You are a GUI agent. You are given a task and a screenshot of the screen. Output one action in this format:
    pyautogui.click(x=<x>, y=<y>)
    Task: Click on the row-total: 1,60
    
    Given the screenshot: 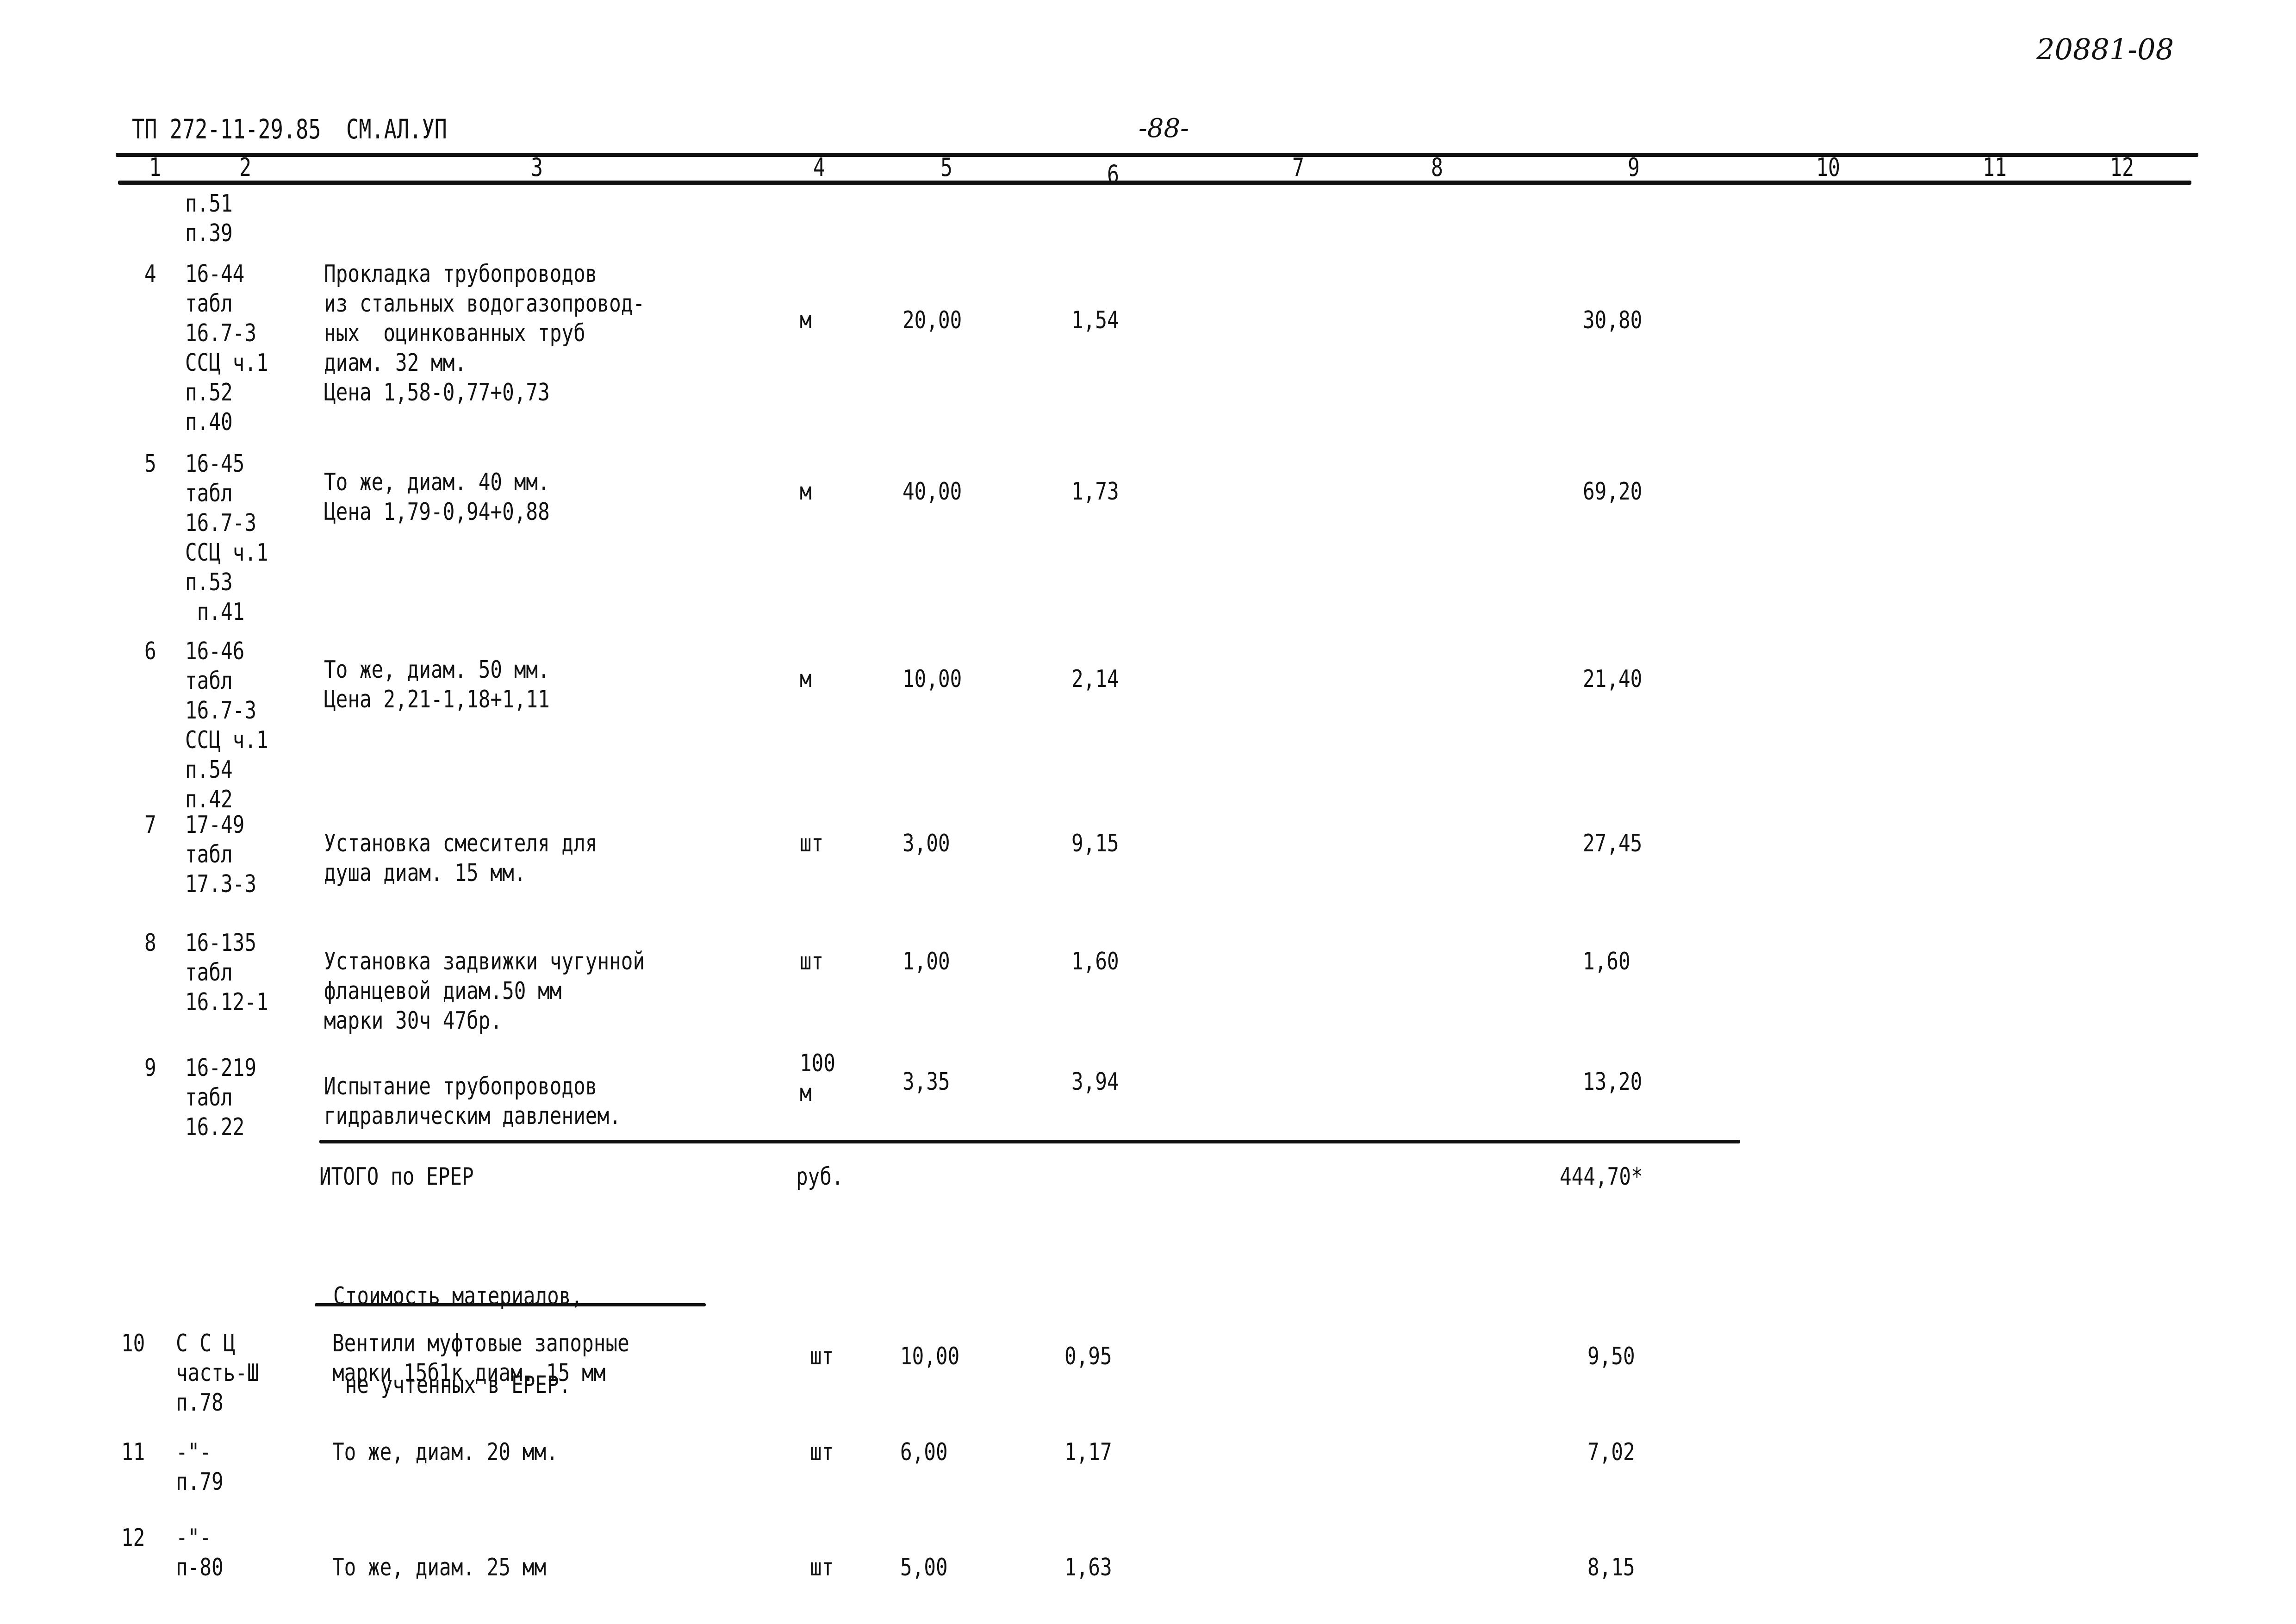 What is the action you would take?
    pyautogui.click(x=1606, y=961)
    